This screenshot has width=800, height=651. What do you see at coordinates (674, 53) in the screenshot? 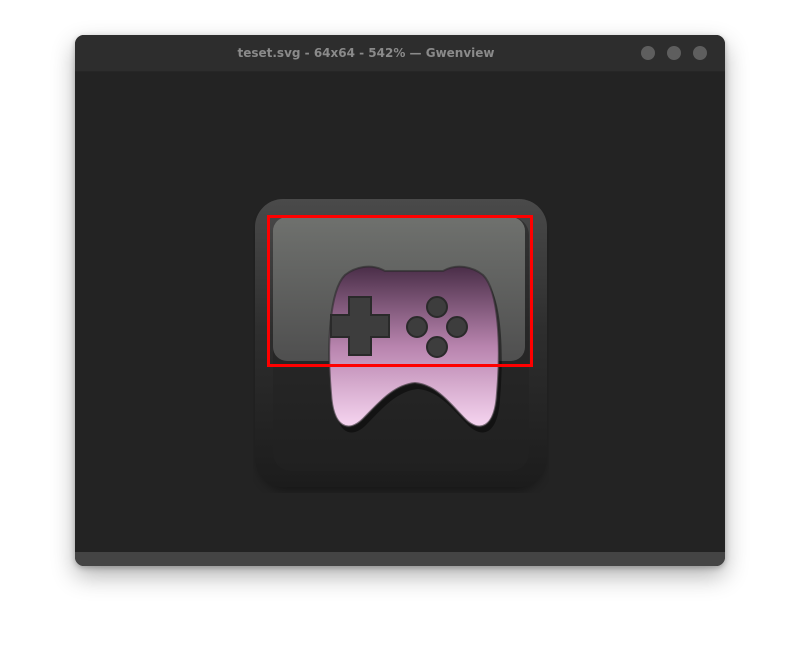
I see `maximize-button` at bounding box center [674, 53].